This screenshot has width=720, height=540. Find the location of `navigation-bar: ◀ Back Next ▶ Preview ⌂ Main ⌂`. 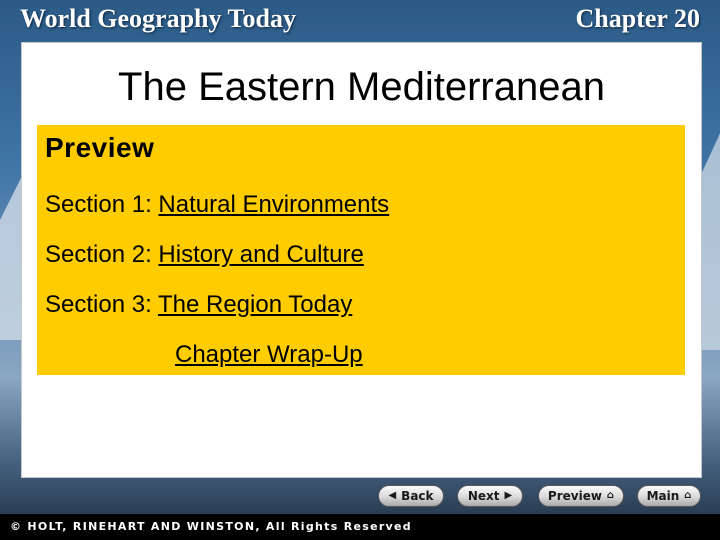

navigation-bar: ◀ Back Next ▶ Preview ⌂ Main ⌂ is located at coordinates (360, 497).